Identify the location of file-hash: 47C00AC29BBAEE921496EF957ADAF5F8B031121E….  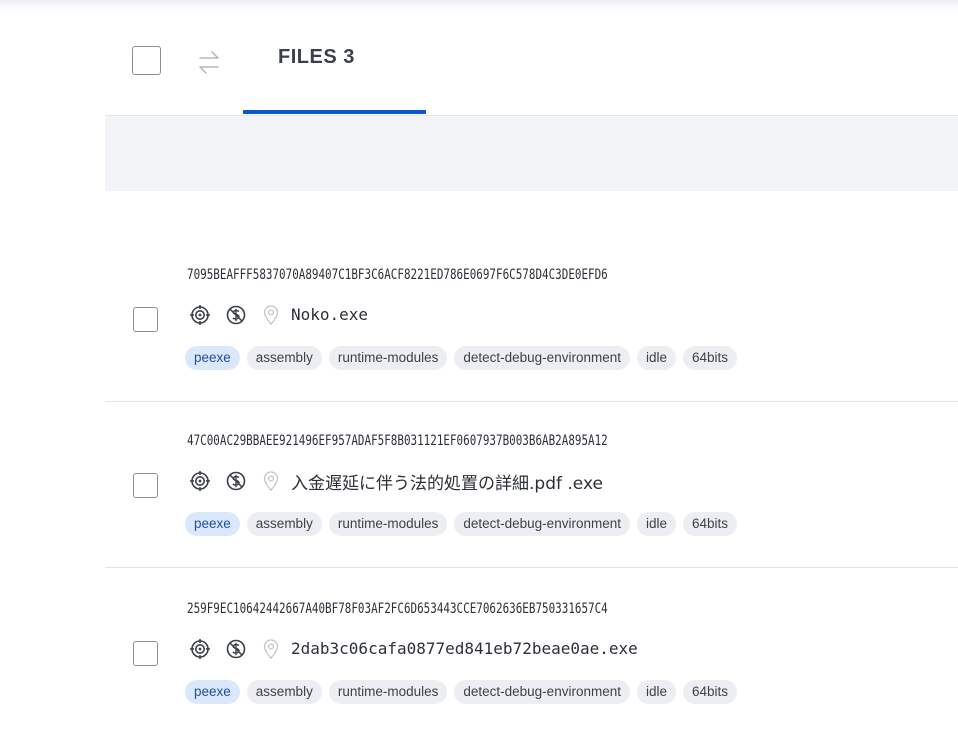
(397, 441).